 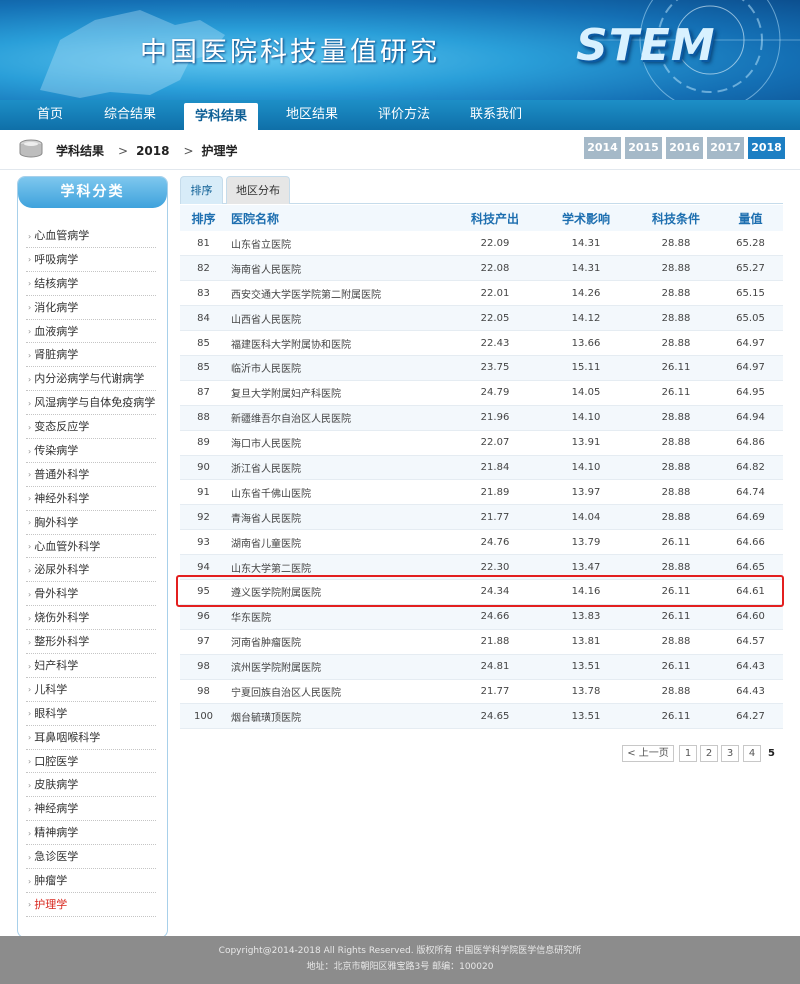 What do you see at coordinates (709, 753) in the screenshot?
I see `pagination-page-2: 2` at bounding box center [709, 753].